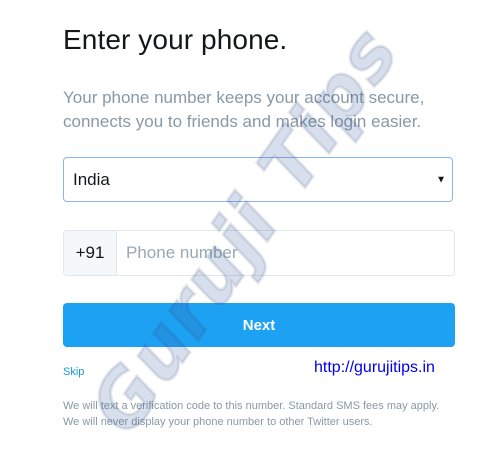  What do you see at coordinates (175, 39) in the screenshot?
I see `page-title: Enter your phone.` at bounding box center [175, 39].